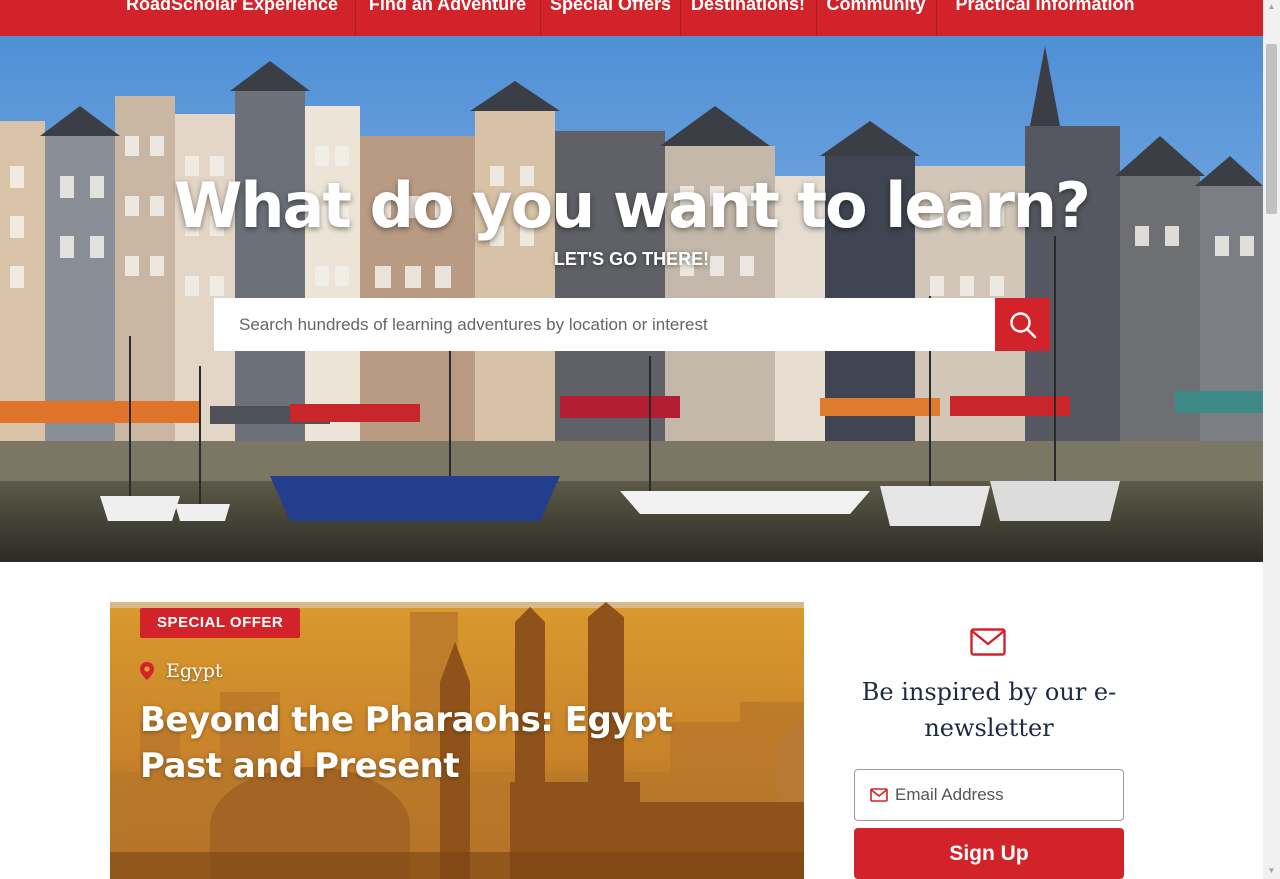 This screenshot has height=879, width=1280. Describe the element at coordinates (447, 7) in the screenshot. I see `nav-item-label: Find an Adventure` at that location.